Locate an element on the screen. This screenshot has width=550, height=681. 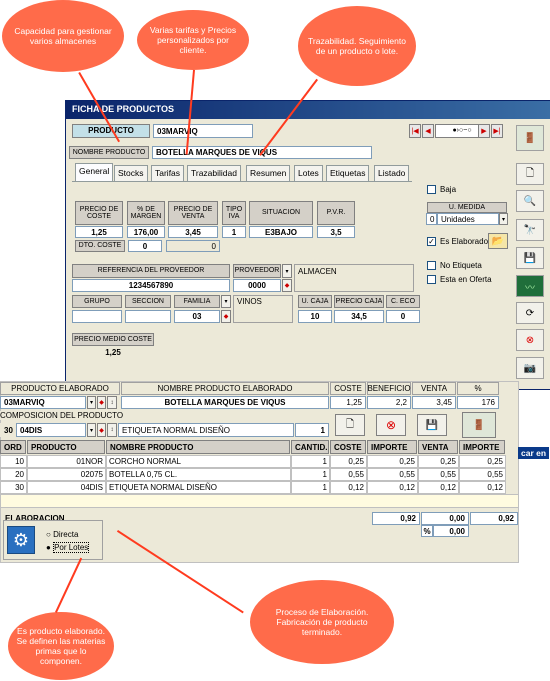
ceco-field: 0 is located at coordinates (403, 316).